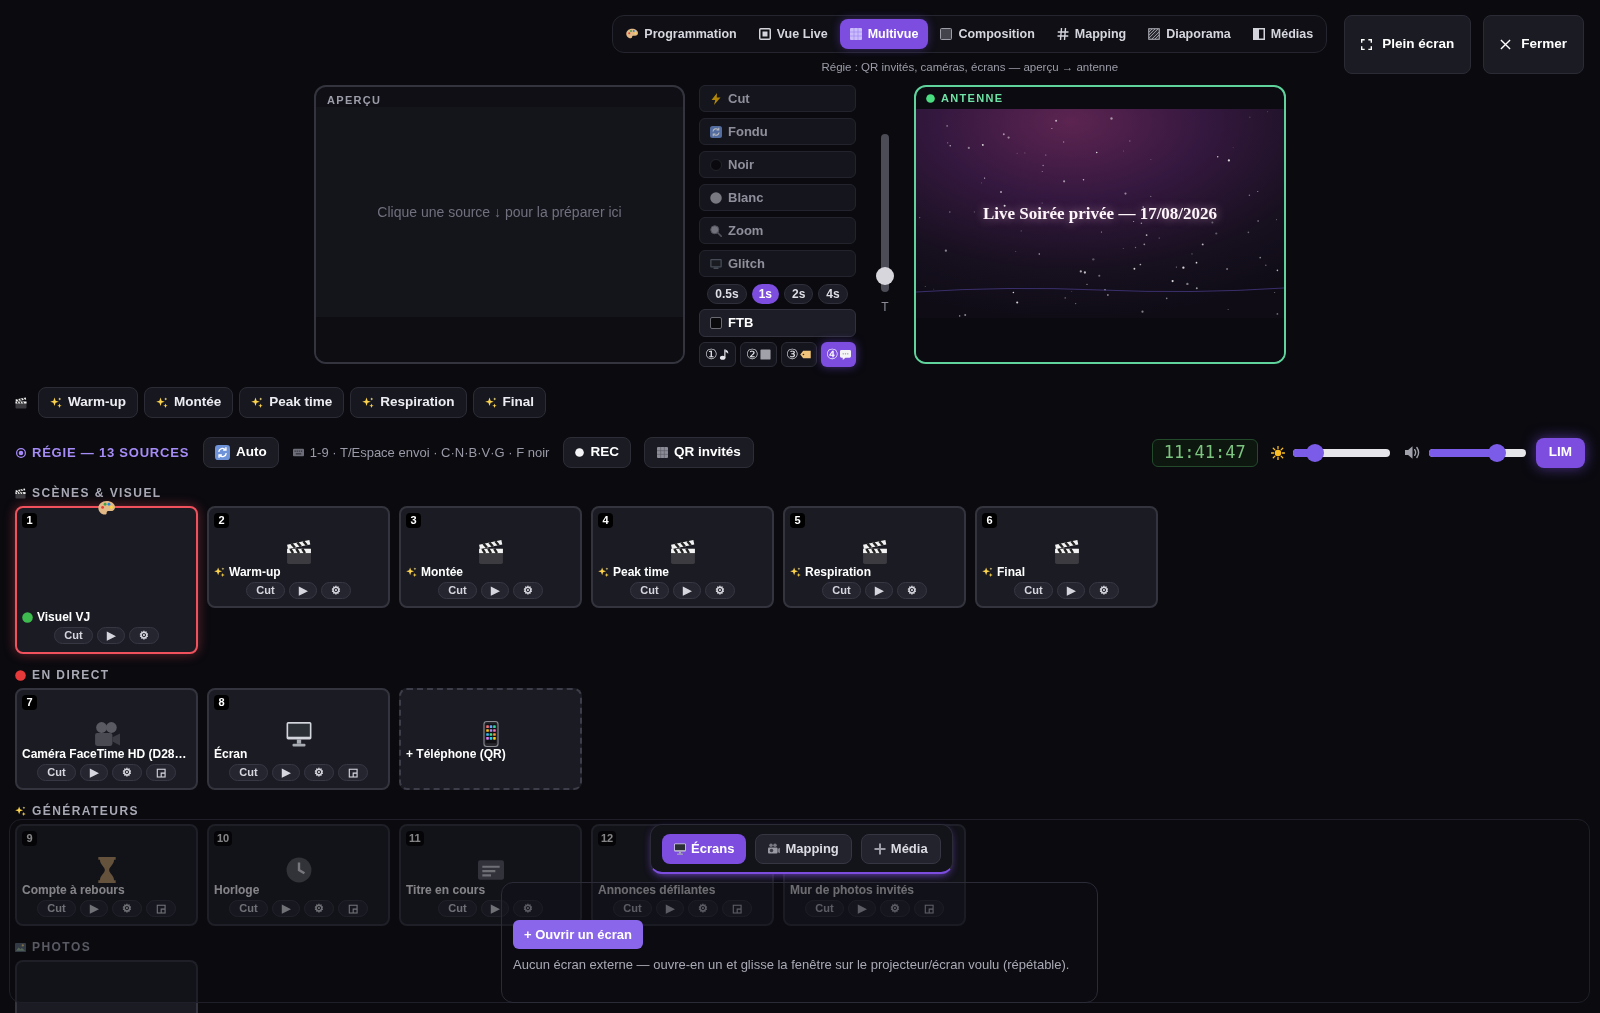 The width and height of the screenshot is (1600, 1013). Describe the element at coordinates (681, 34) in the screenshot. I see `nav-tab: Programmation` at that location.